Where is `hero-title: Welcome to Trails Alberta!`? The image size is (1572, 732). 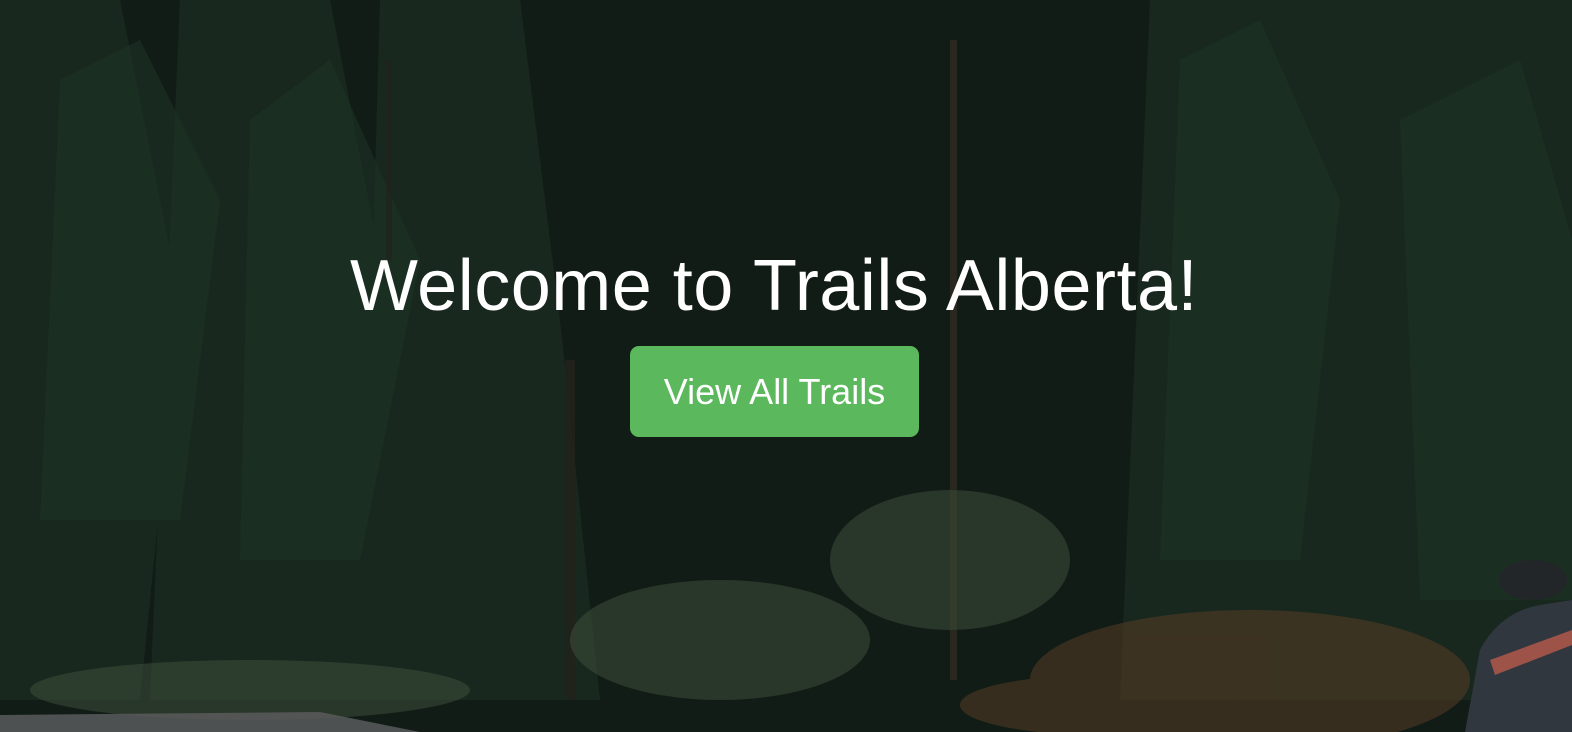
hero-title: Welcome to Trails Alberta! is located at coordinates (774, 286).